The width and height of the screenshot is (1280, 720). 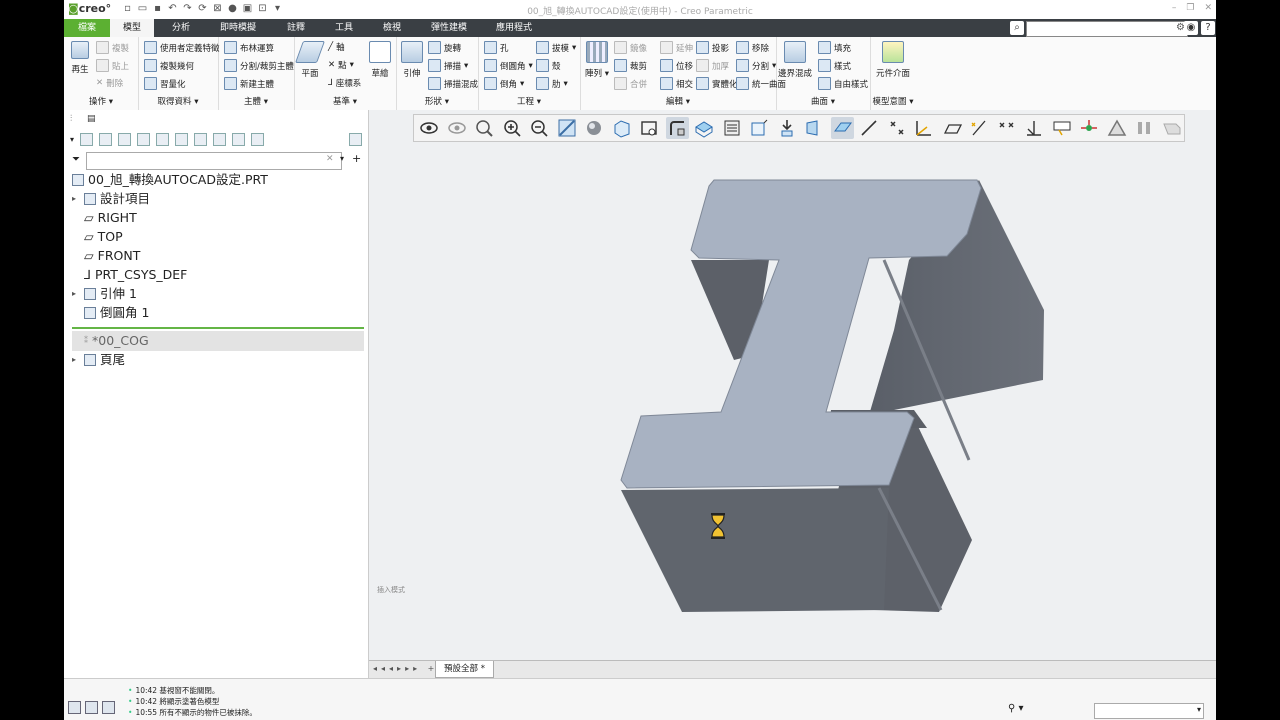 I want to click on round-button: 倒圓角 ▾, so click(x=508, y=65).